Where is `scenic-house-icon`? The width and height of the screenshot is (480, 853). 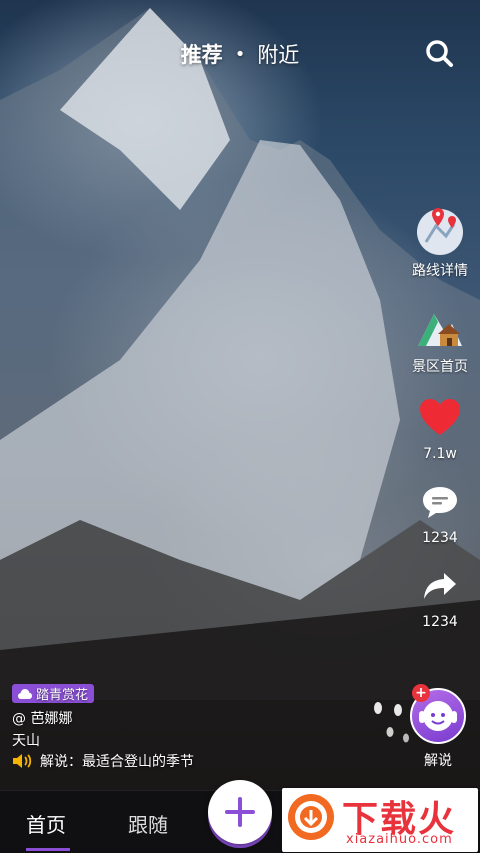
scenic-house-icon is located at coordinates (440, 328).